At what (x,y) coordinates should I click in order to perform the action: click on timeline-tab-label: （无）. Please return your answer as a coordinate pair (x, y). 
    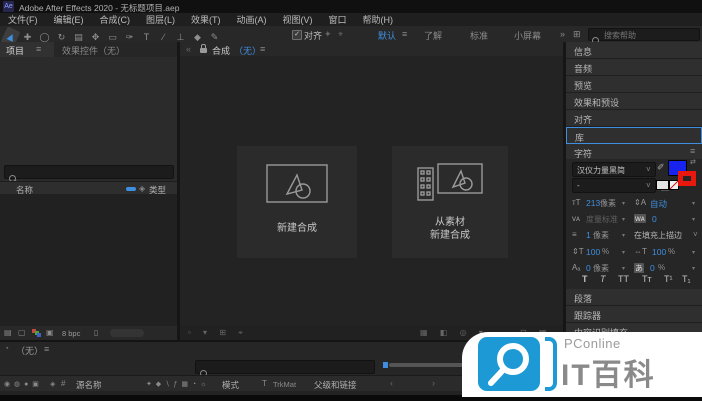
    Looking at the image, I should click on (29, 350).